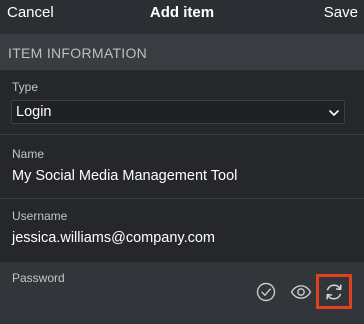 The image size is (364, 324). What do you see at coordinates (28, 154) in the screenshot?
I see `name-label: Name` at bounding box center [28, 154].